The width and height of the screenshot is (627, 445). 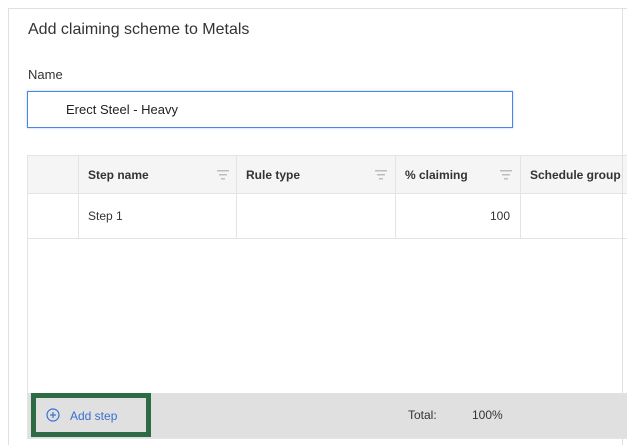 What do you see at coordinates (436, 175) in the screenshot?
I see `column-label-claiming: % claiming` at bounding box center [436, 175].